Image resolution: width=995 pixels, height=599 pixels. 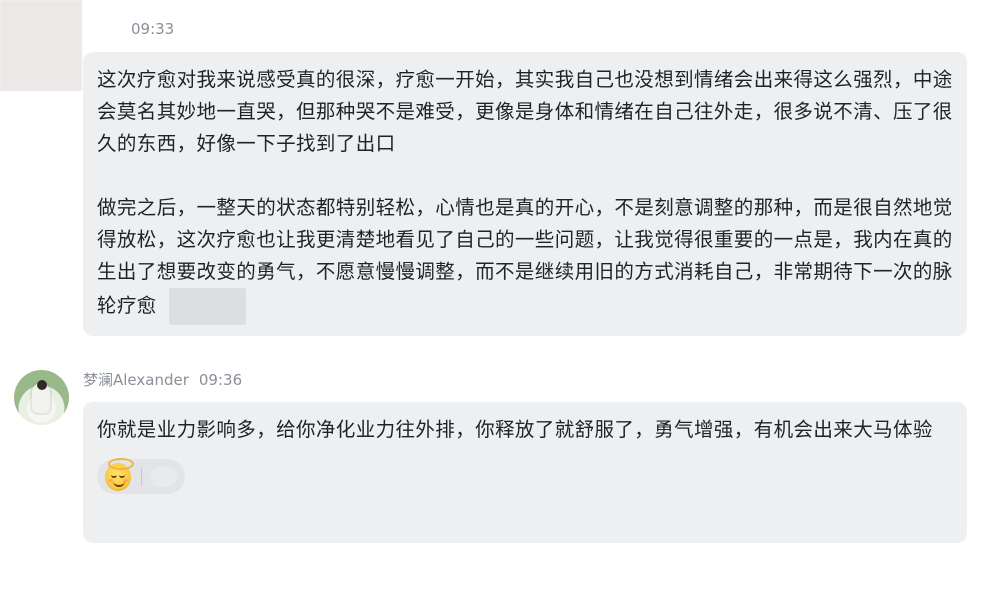 What do you see at coordinates (42, 385) in the screenshot?
I see `avatar-head` at bounding box center [42, 385].